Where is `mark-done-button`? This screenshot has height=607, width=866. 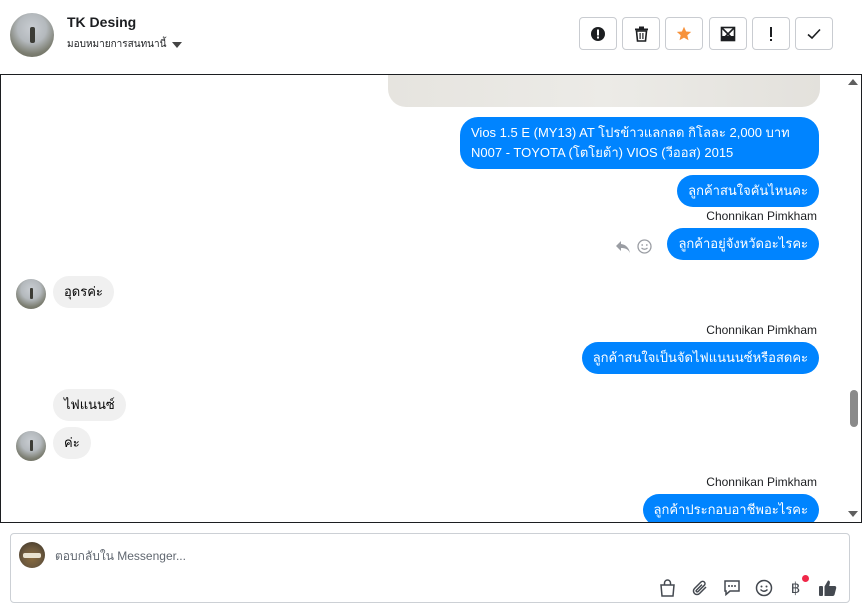
mark-done-button is located at coordinates (814, 33).